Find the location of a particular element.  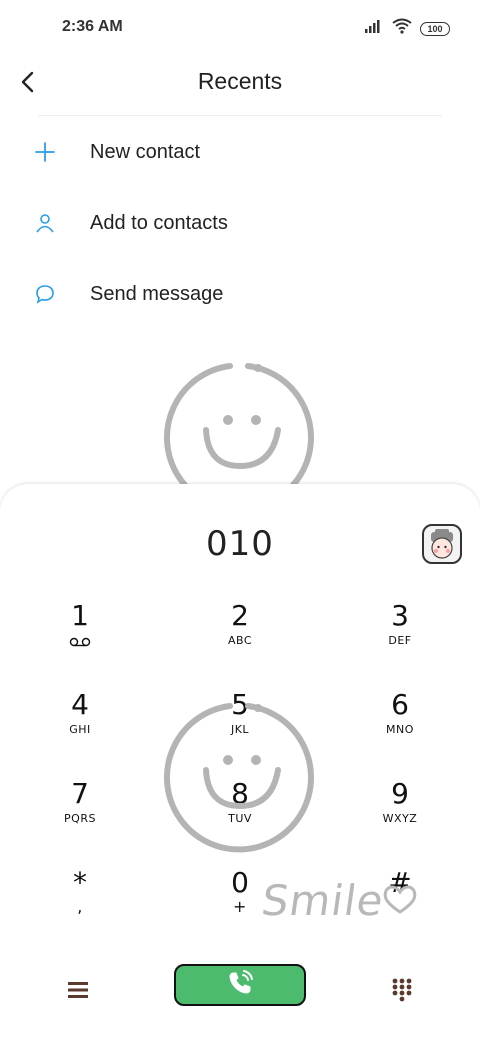

key-digit: 5 is located at coordinates (240, 704).